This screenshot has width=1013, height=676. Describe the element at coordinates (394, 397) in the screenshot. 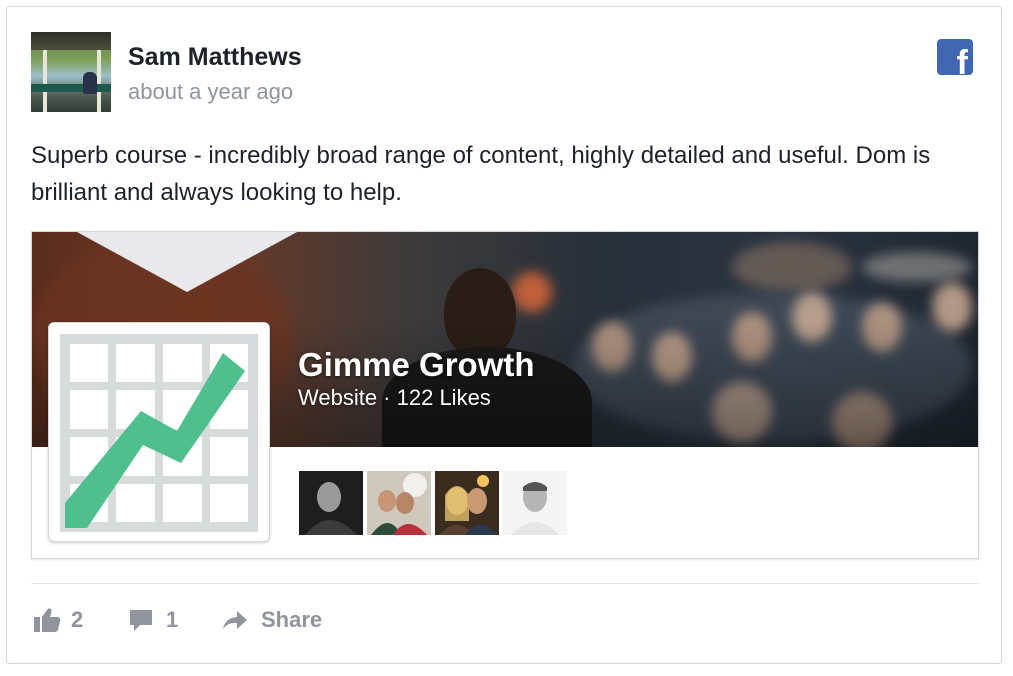

I see `page-meta: Website · 122 Likes` at that location.